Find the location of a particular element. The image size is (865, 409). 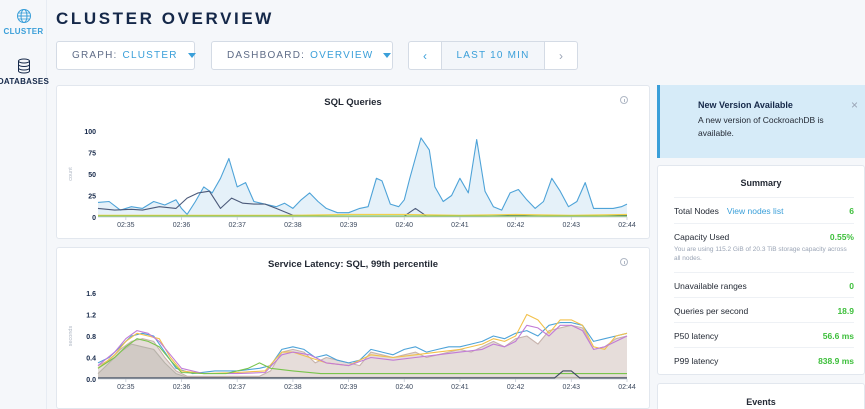

summary-value: 0.55% is located at coordinates (841, 237).